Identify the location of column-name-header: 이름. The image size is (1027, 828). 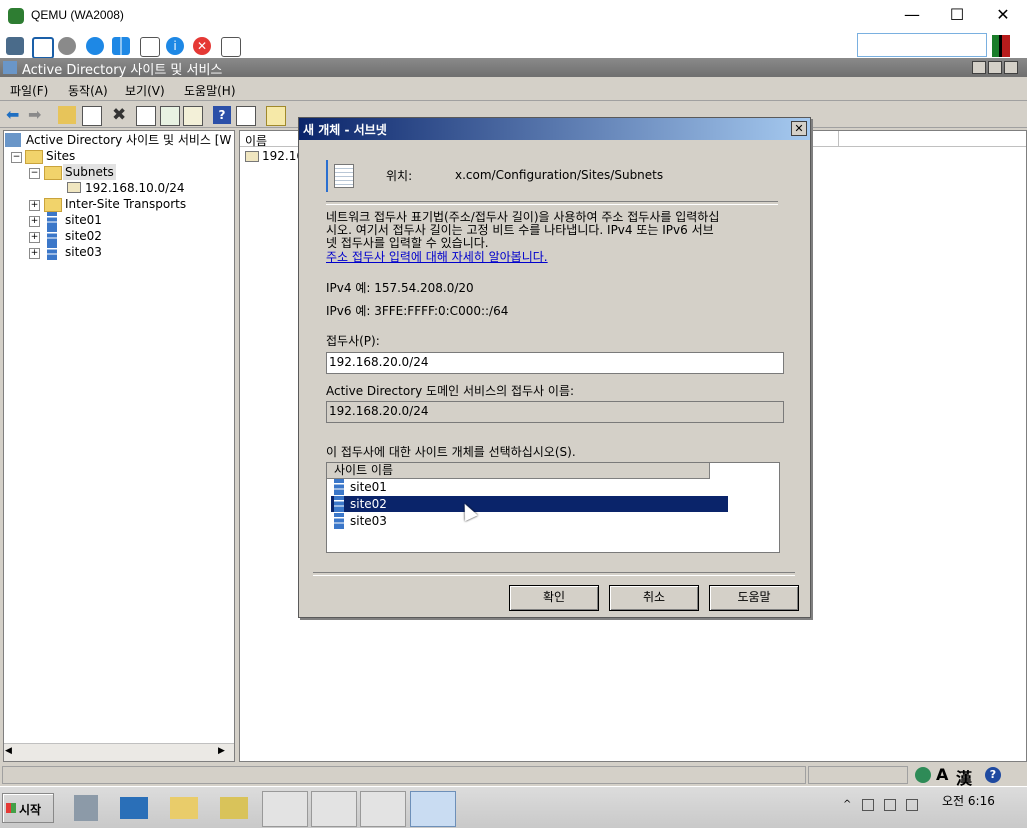
(256, 140).